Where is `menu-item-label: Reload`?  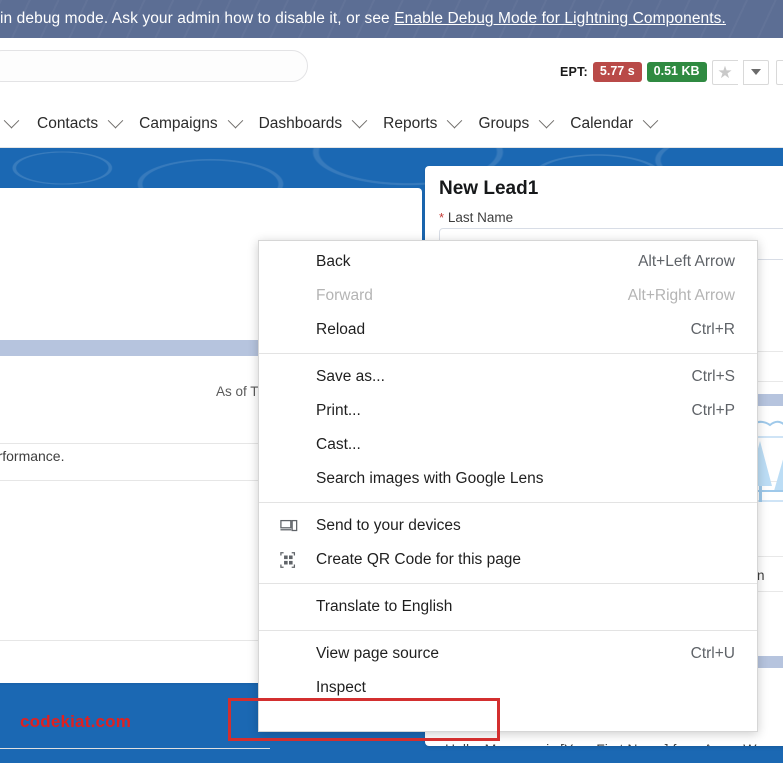
menu-item-label: Reload is located at coordinates (341, 329).